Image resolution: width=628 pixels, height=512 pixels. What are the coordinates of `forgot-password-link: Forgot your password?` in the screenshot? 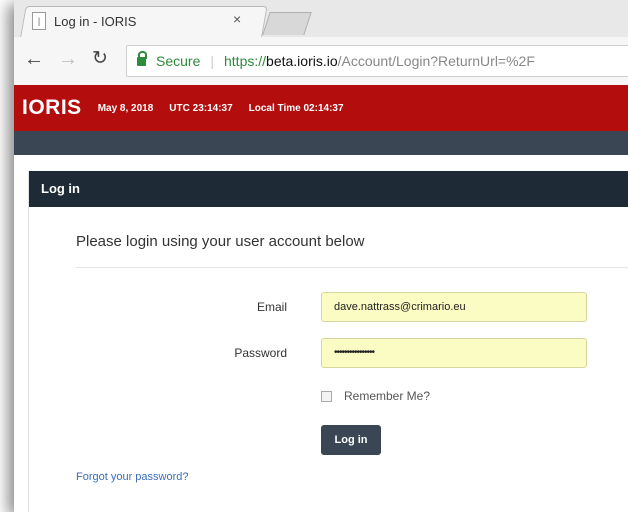 It's located at (132, 477).